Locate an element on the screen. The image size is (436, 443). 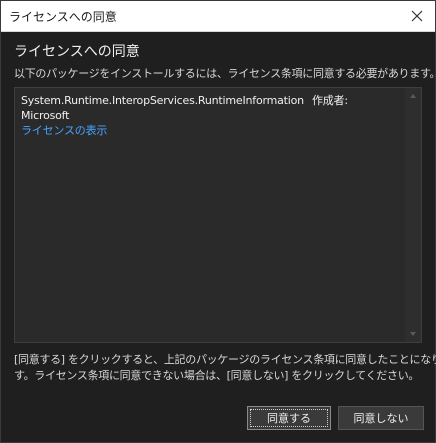
vertical-scrollbar is located at coordinates (413, 215).